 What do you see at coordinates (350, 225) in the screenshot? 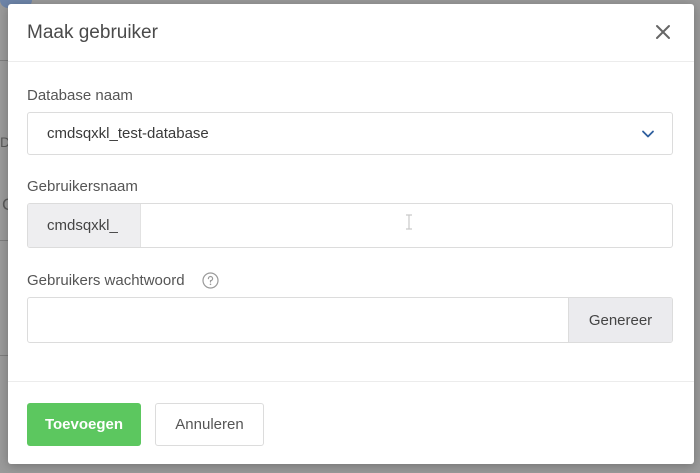
I see `username-input-group: cmdsqxkl_` at bounding box center [350, 225].